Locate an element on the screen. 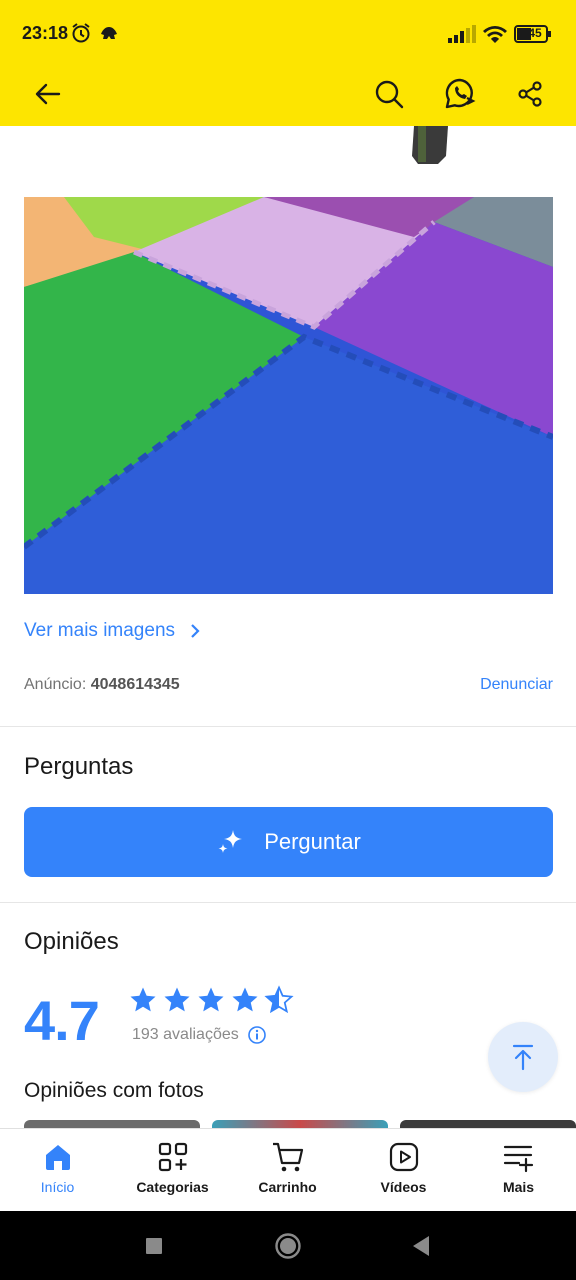  rating-stars is located at coordinates (211, 1000).